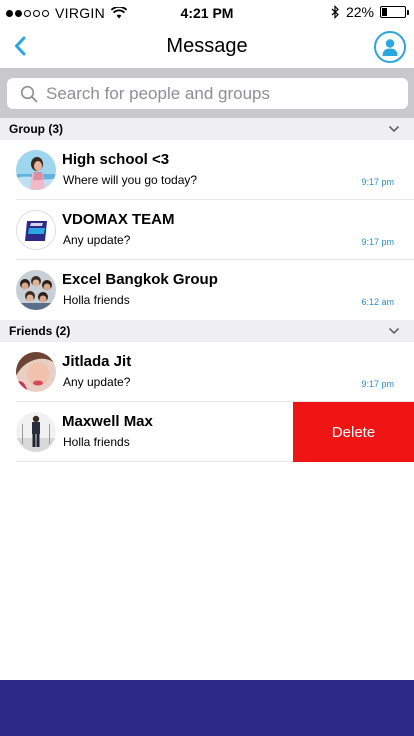  What do you see at coordinates (207, 372) in the screenshot?
I see `list-item: Jitlada Jit Any update? 9:17 pm` at bounding box center [207, 372].